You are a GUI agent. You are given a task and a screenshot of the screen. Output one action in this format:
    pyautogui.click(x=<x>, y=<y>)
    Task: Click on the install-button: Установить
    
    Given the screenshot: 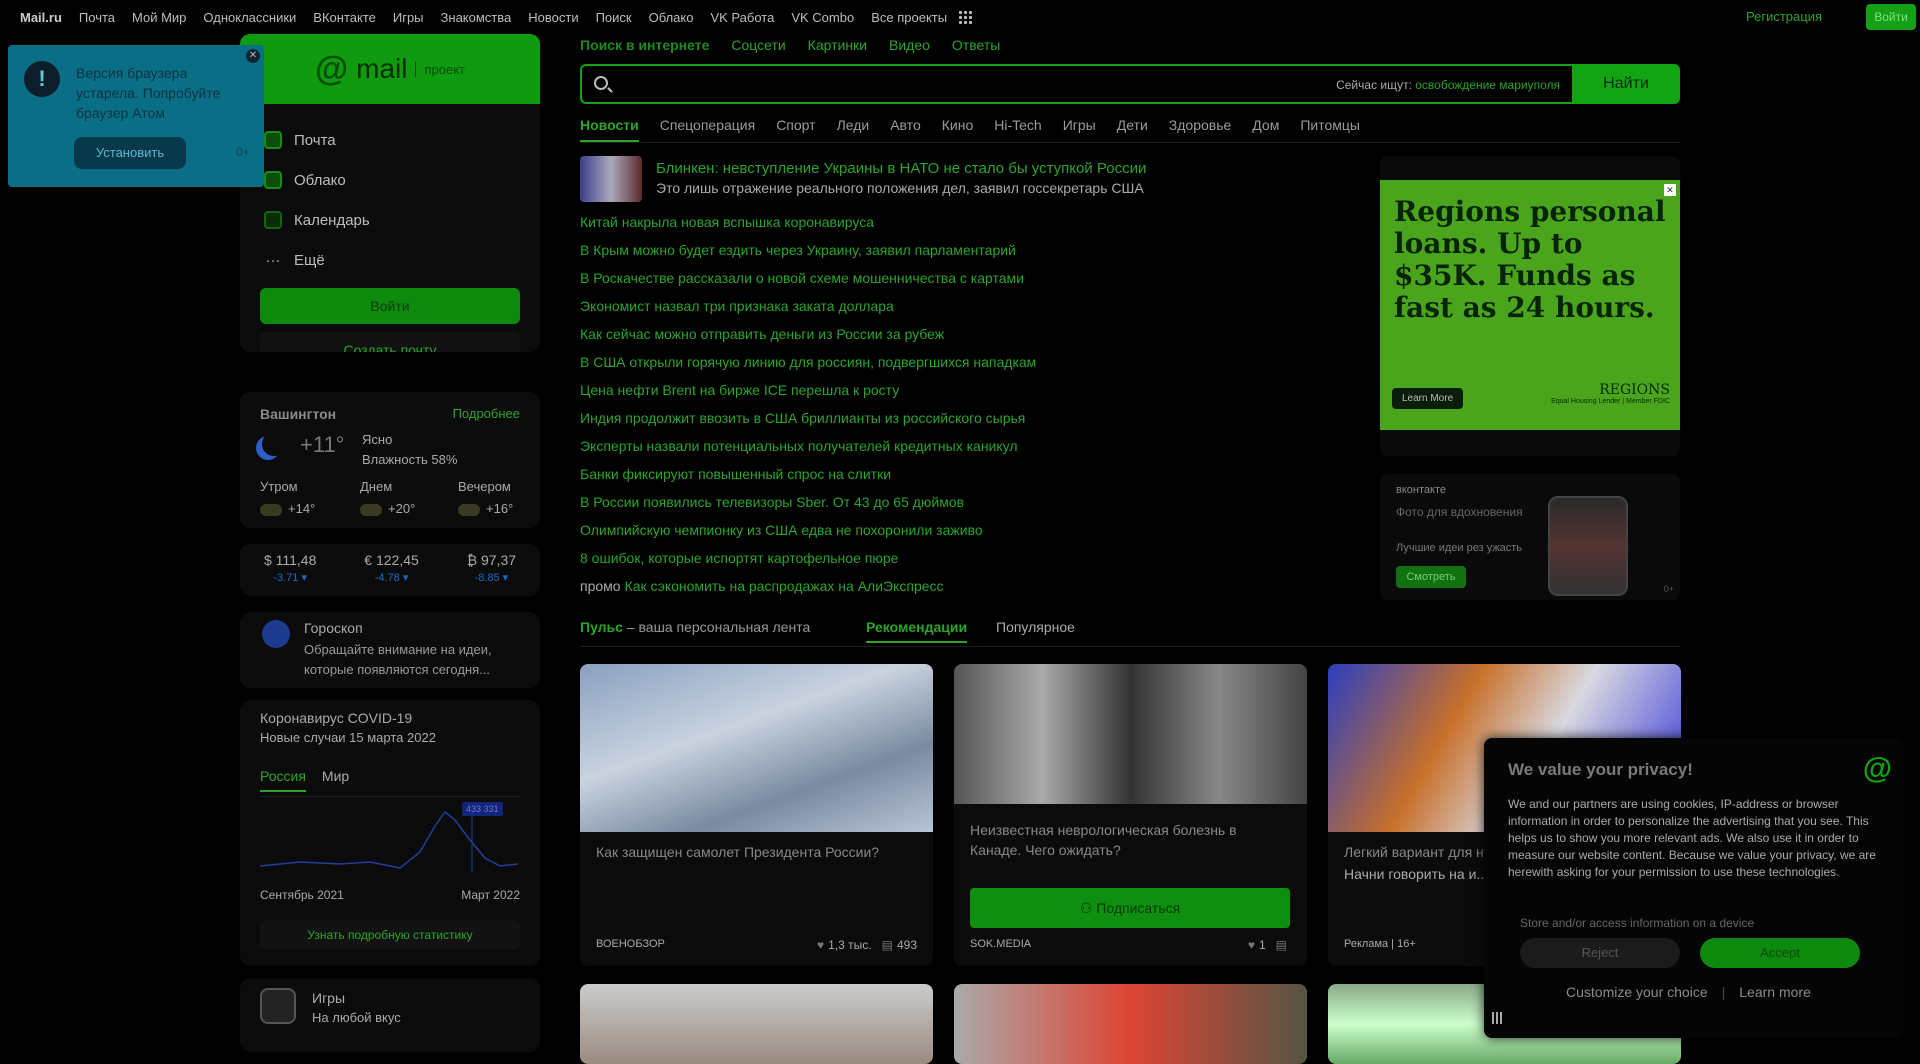 What is the action you would take?
    pyautogui.click(x=130, y=153)
    